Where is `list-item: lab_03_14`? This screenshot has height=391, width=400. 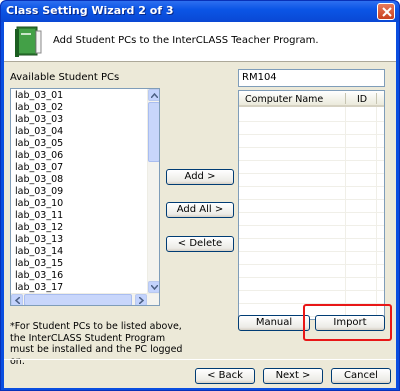
list-item: lab_03_14 is located at coordinates (79, 252).